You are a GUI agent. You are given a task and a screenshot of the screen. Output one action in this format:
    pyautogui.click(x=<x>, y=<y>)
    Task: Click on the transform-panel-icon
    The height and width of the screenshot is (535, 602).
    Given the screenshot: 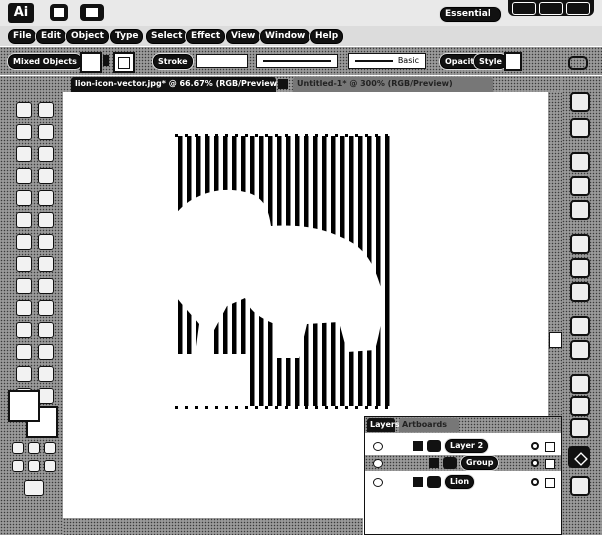 What is the action you would take?
    pyautogui.click(x=580, y=406)
    